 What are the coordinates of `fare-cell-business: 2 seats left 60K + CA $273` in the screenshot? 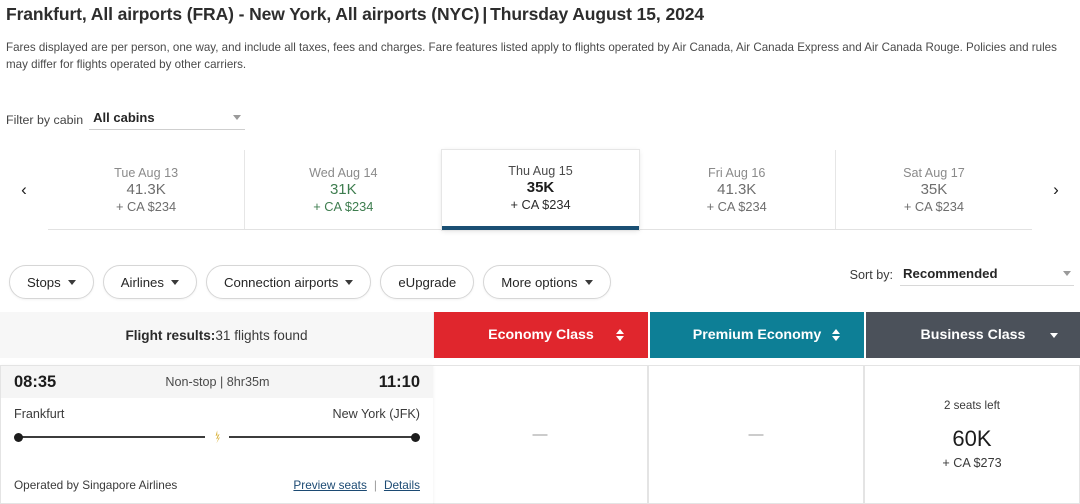 It's located at (972, 434).